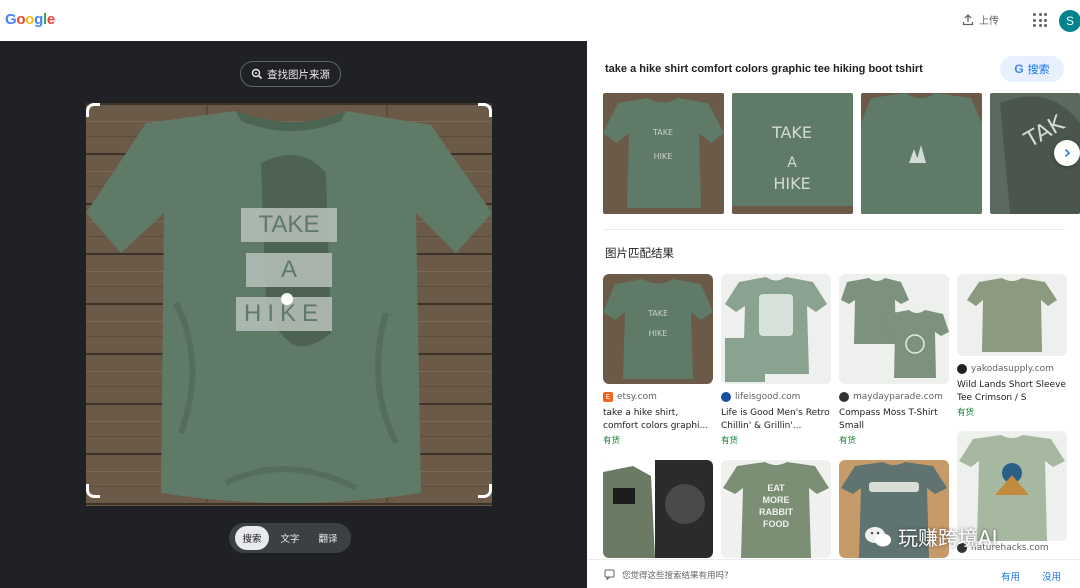 The image size is (1080, 588). What do you see at coordinates (675, 576) in the screenshot?
I see `feedback-question: 您觉得这些搜索结果有用吗?` at bounding box center [675, 576].